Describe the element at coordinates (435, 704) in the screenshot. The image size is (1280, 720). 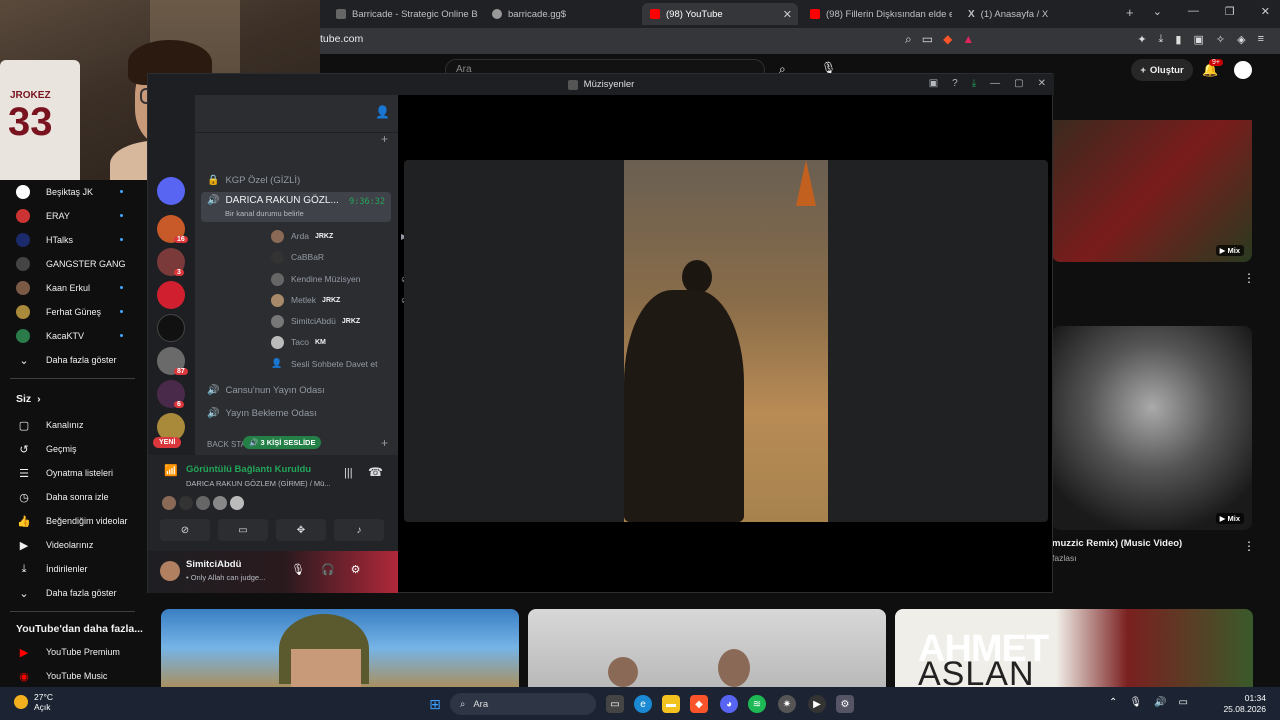
I see `windows-start-icon: ⊞` at that location.